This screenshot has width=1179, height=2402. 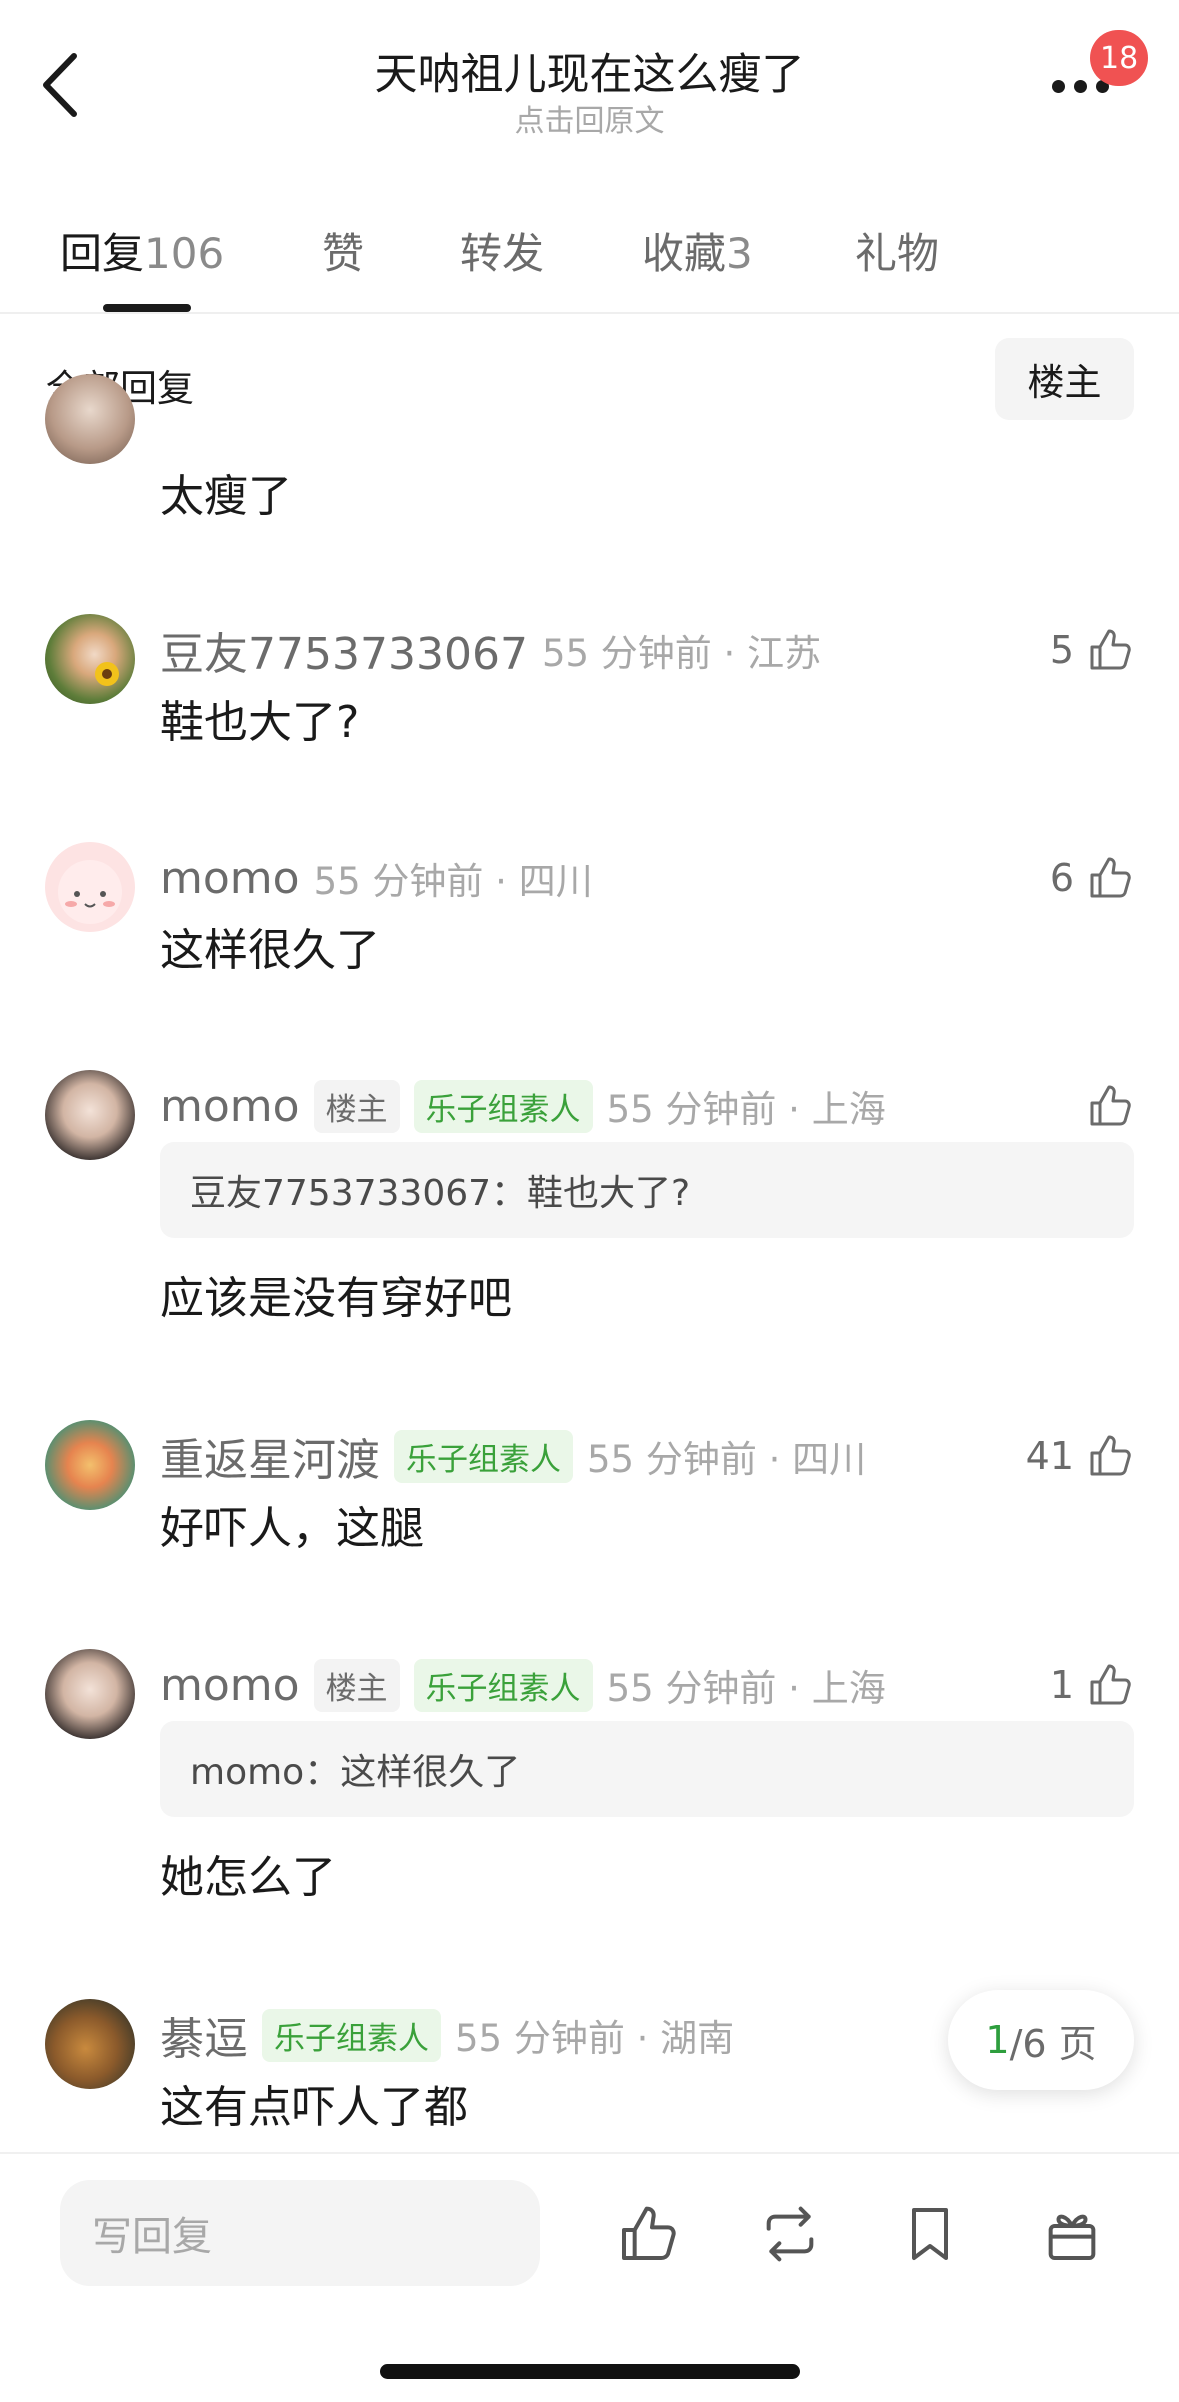 I want to click on like-button: 6, so click(x=1092, y=878).